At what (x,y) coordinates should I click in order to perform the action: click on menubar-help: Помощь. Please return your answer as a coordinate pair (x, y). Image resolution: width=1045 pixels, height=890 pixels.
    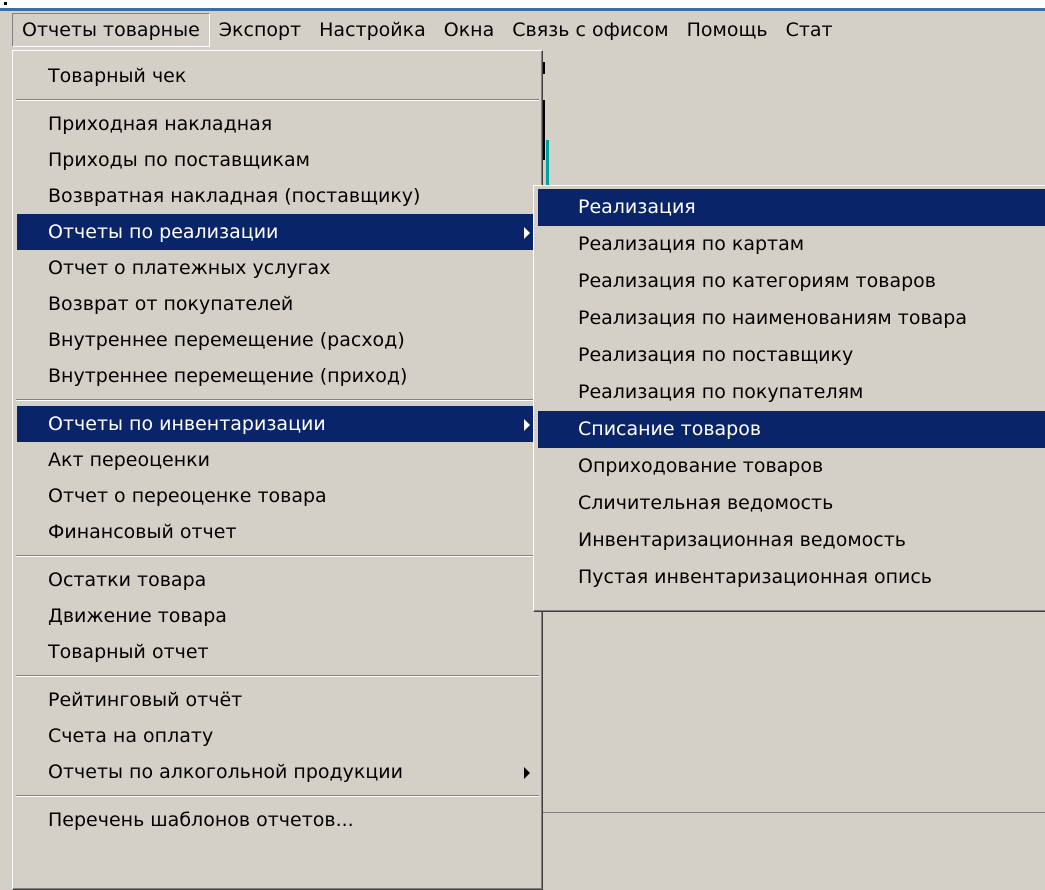
    Looking at the image, I should click on (727, 30).